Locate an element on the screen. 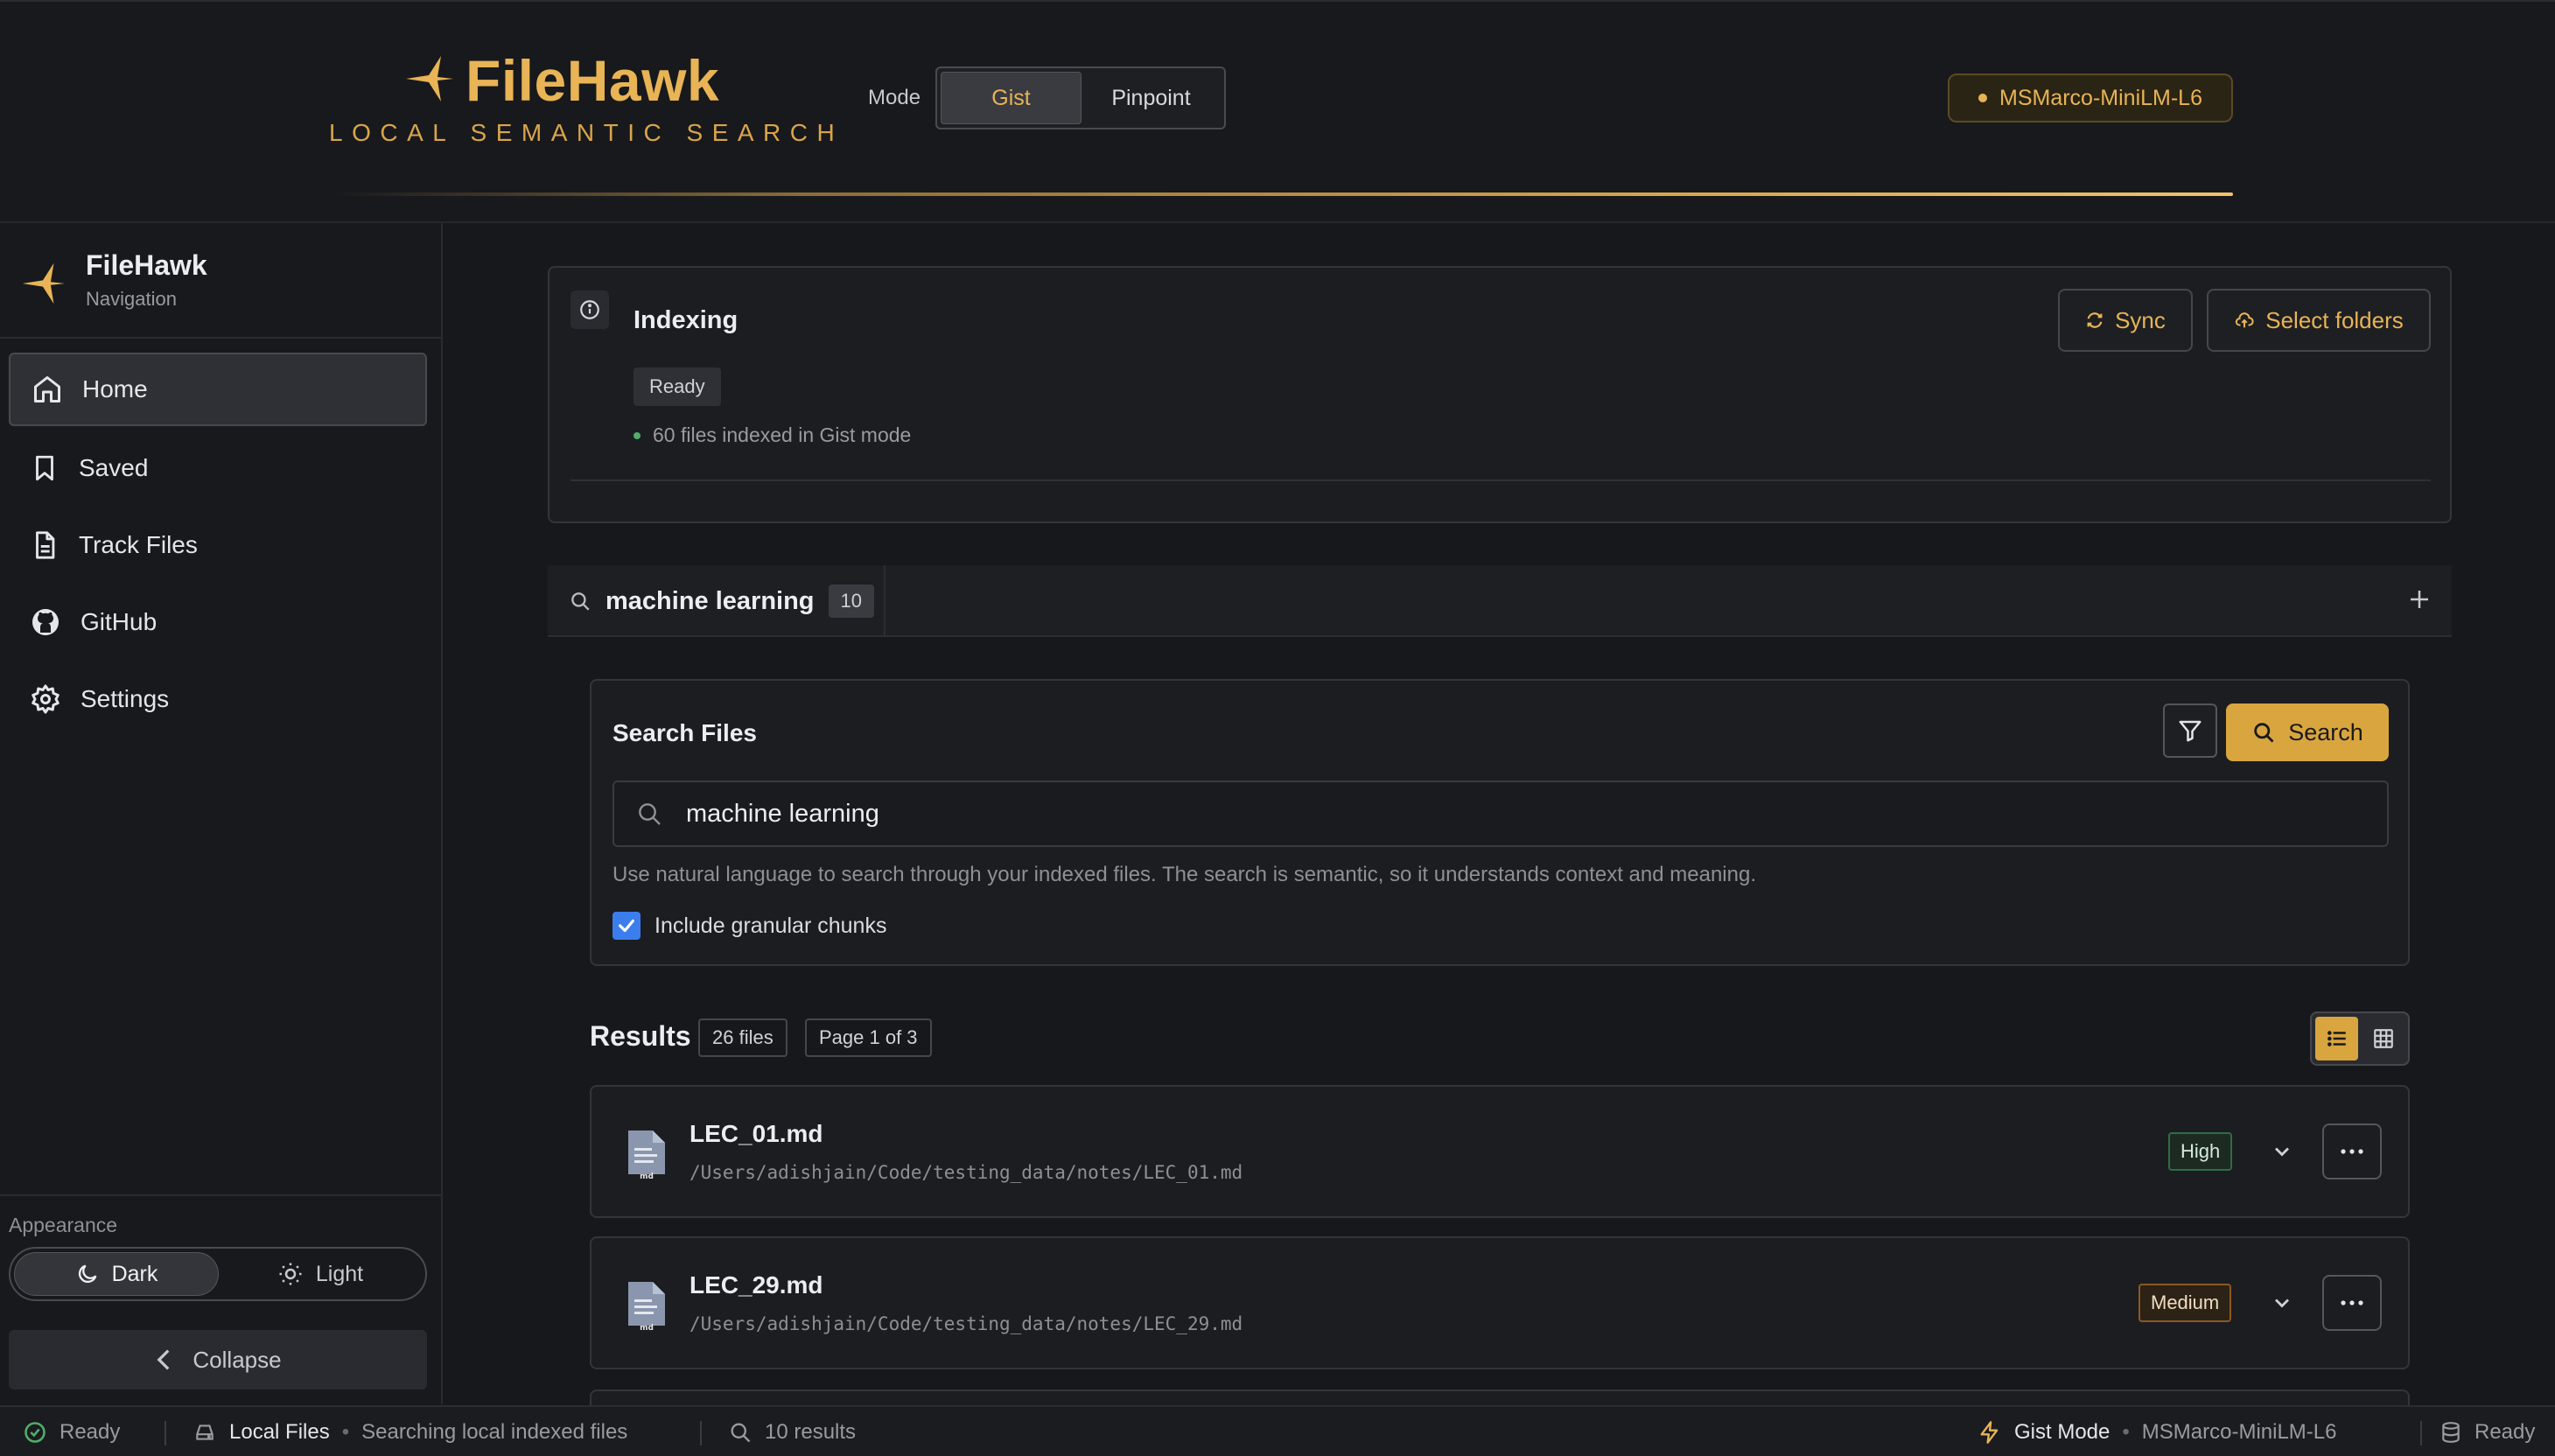 Image resolution: width=2555 pixels, height=1456 pixels. result-file-name: LEC_01.md is located at coordinates (756, 1134).